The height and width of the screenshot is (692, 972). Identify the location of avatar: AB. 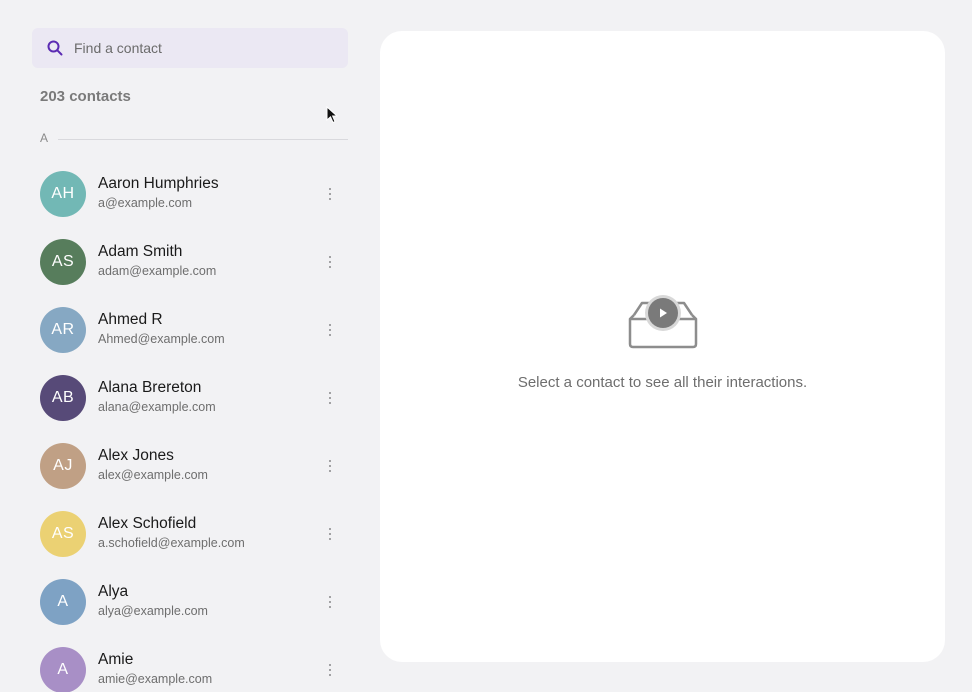
(63, 398).